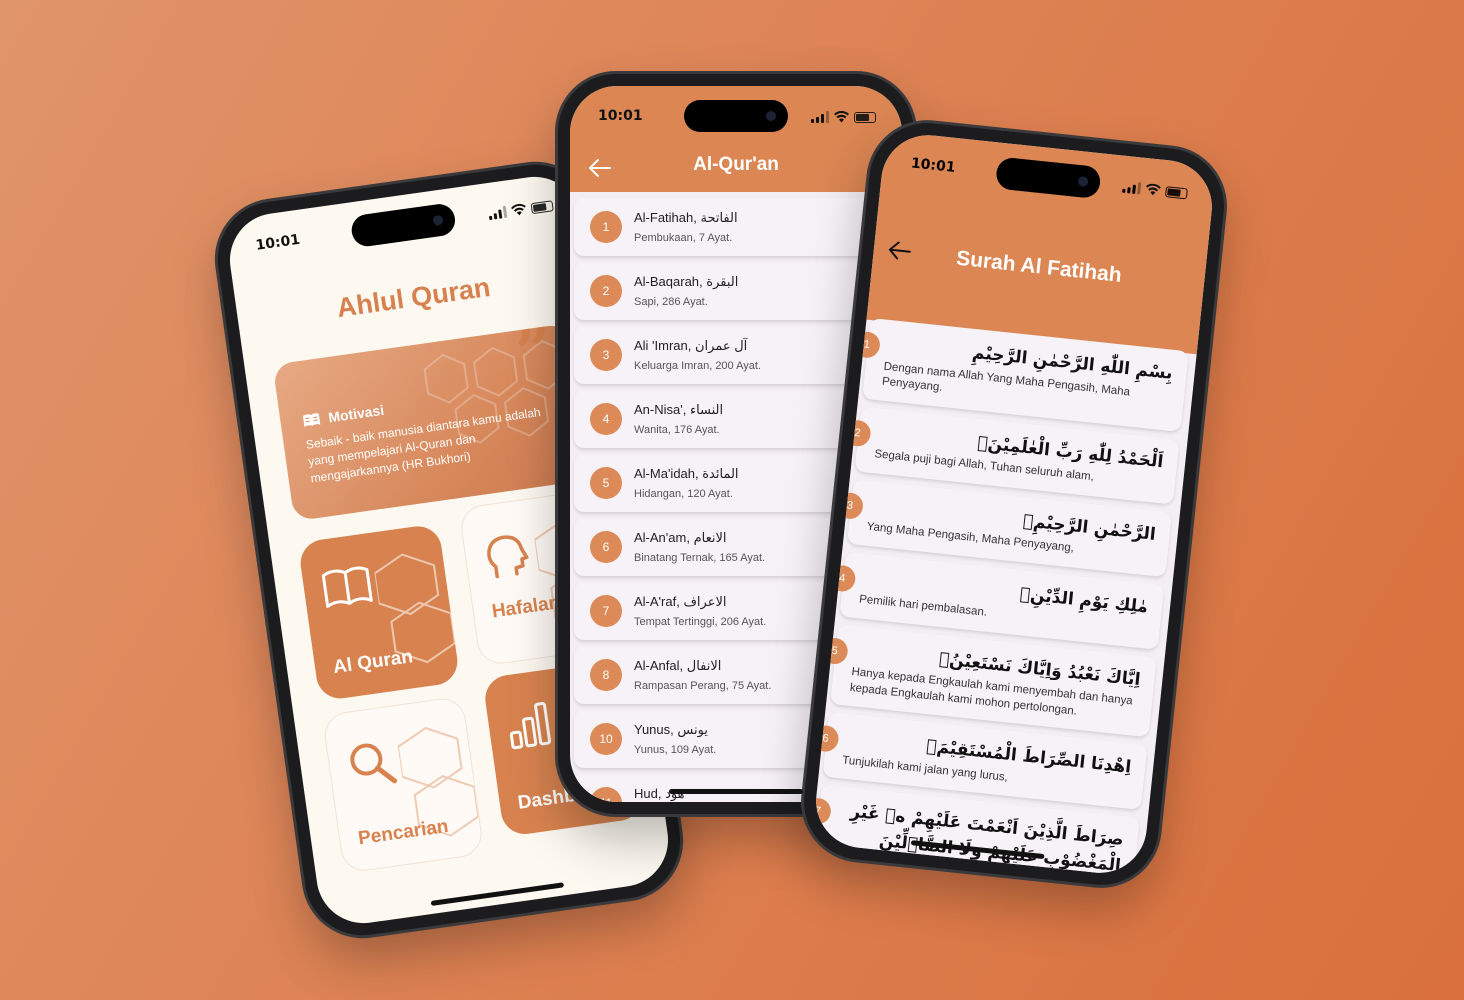 Image resolution: width=1464 pixels, height=1000 pixels. I want to click on motivation-heading: Motivasi, so click(356, 413).